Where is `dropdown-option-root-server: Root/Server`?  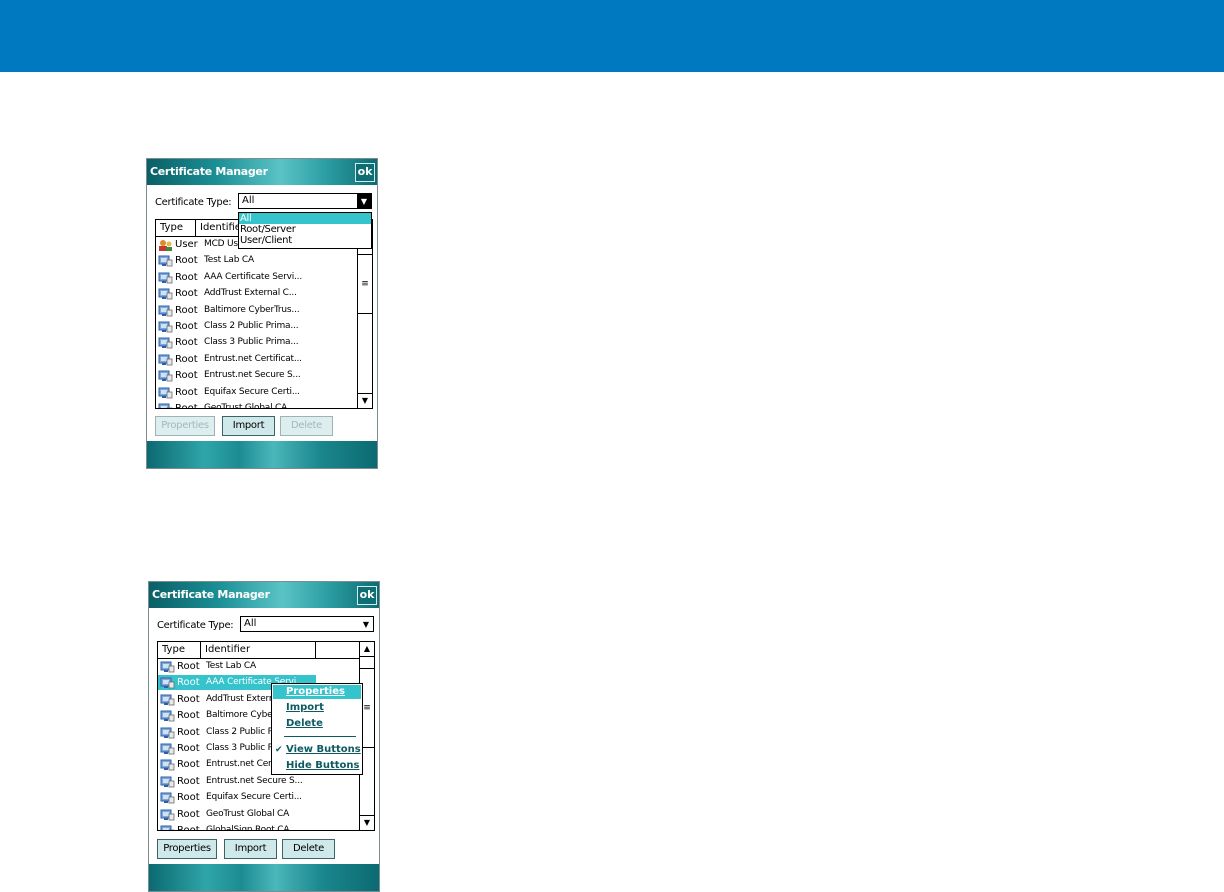 dropdown-option-root-server: Root/Server is located at coordinates (305, 229).